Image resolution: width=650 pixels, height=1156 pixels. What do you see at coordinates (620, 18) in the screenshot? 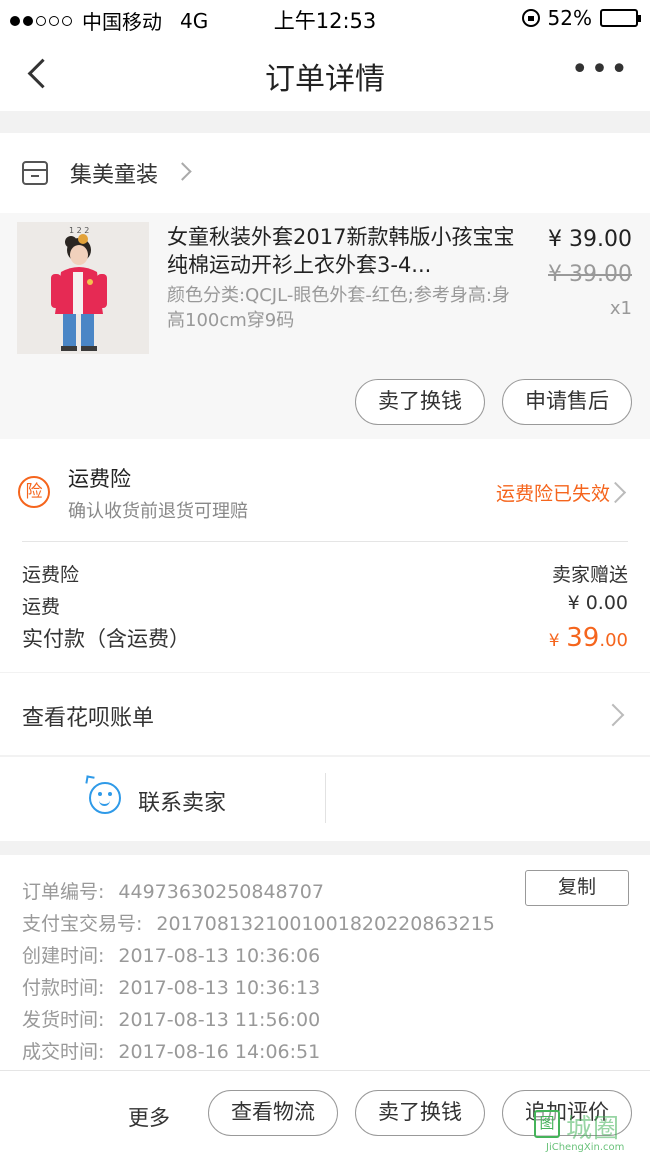
I see `battery-icon` at bounding box center [620, 18].